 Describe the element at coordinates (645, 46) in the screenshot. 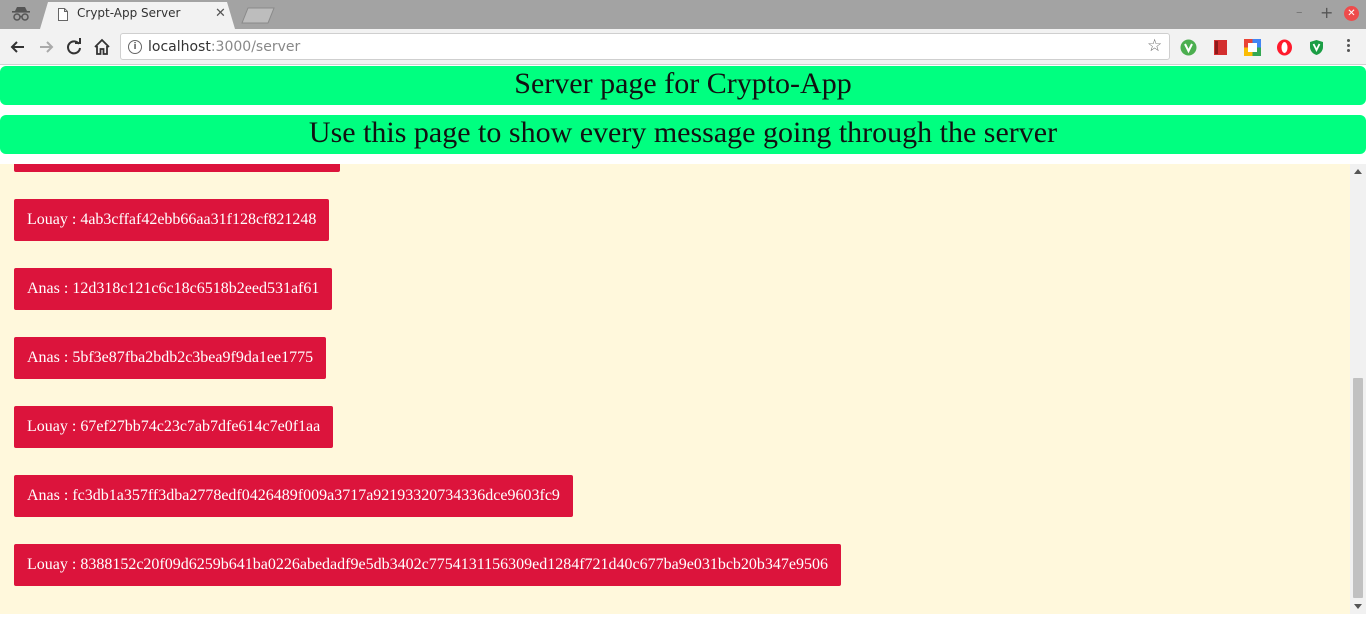

I see `address-bar: i localhost:3000/server ☆` at that location.